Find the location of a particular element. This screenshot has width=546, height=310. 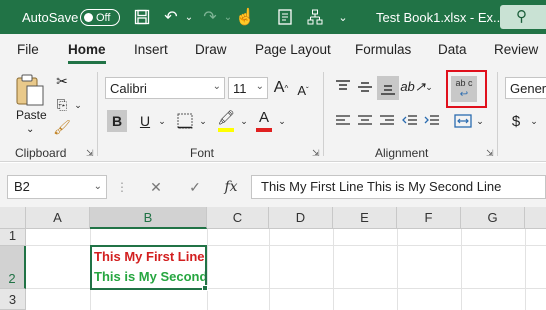

bottom-align-icon is located at coordinates (388, 88).